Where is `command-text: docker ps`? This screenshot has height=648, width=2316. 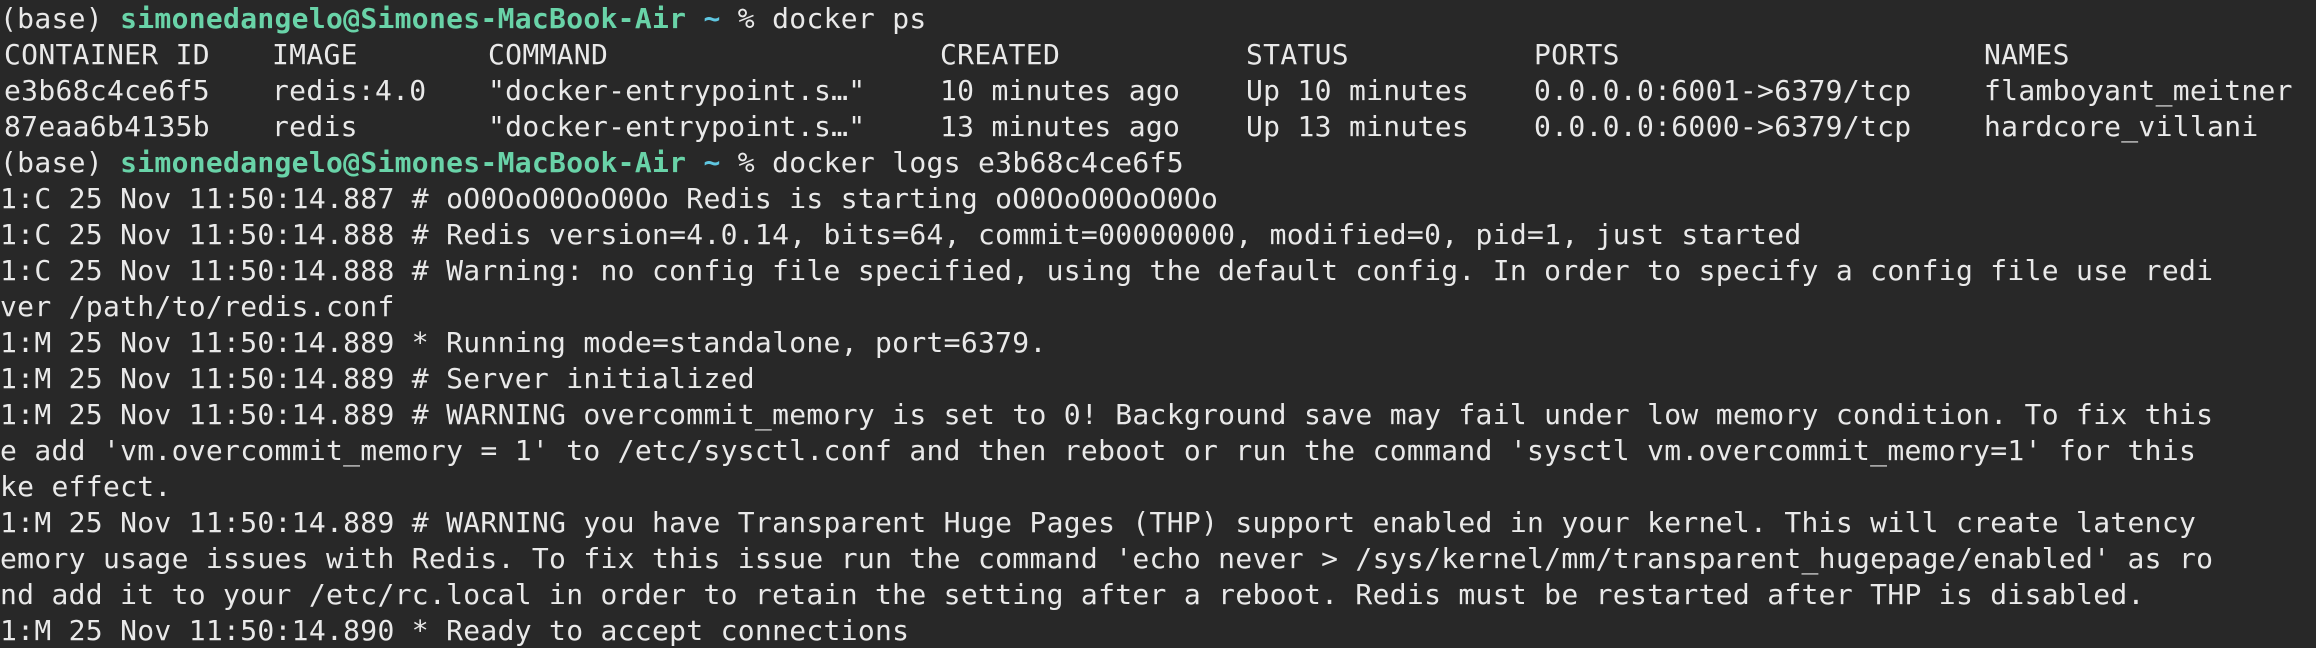
command-text: docker ps is located at coordinates (849, 18).